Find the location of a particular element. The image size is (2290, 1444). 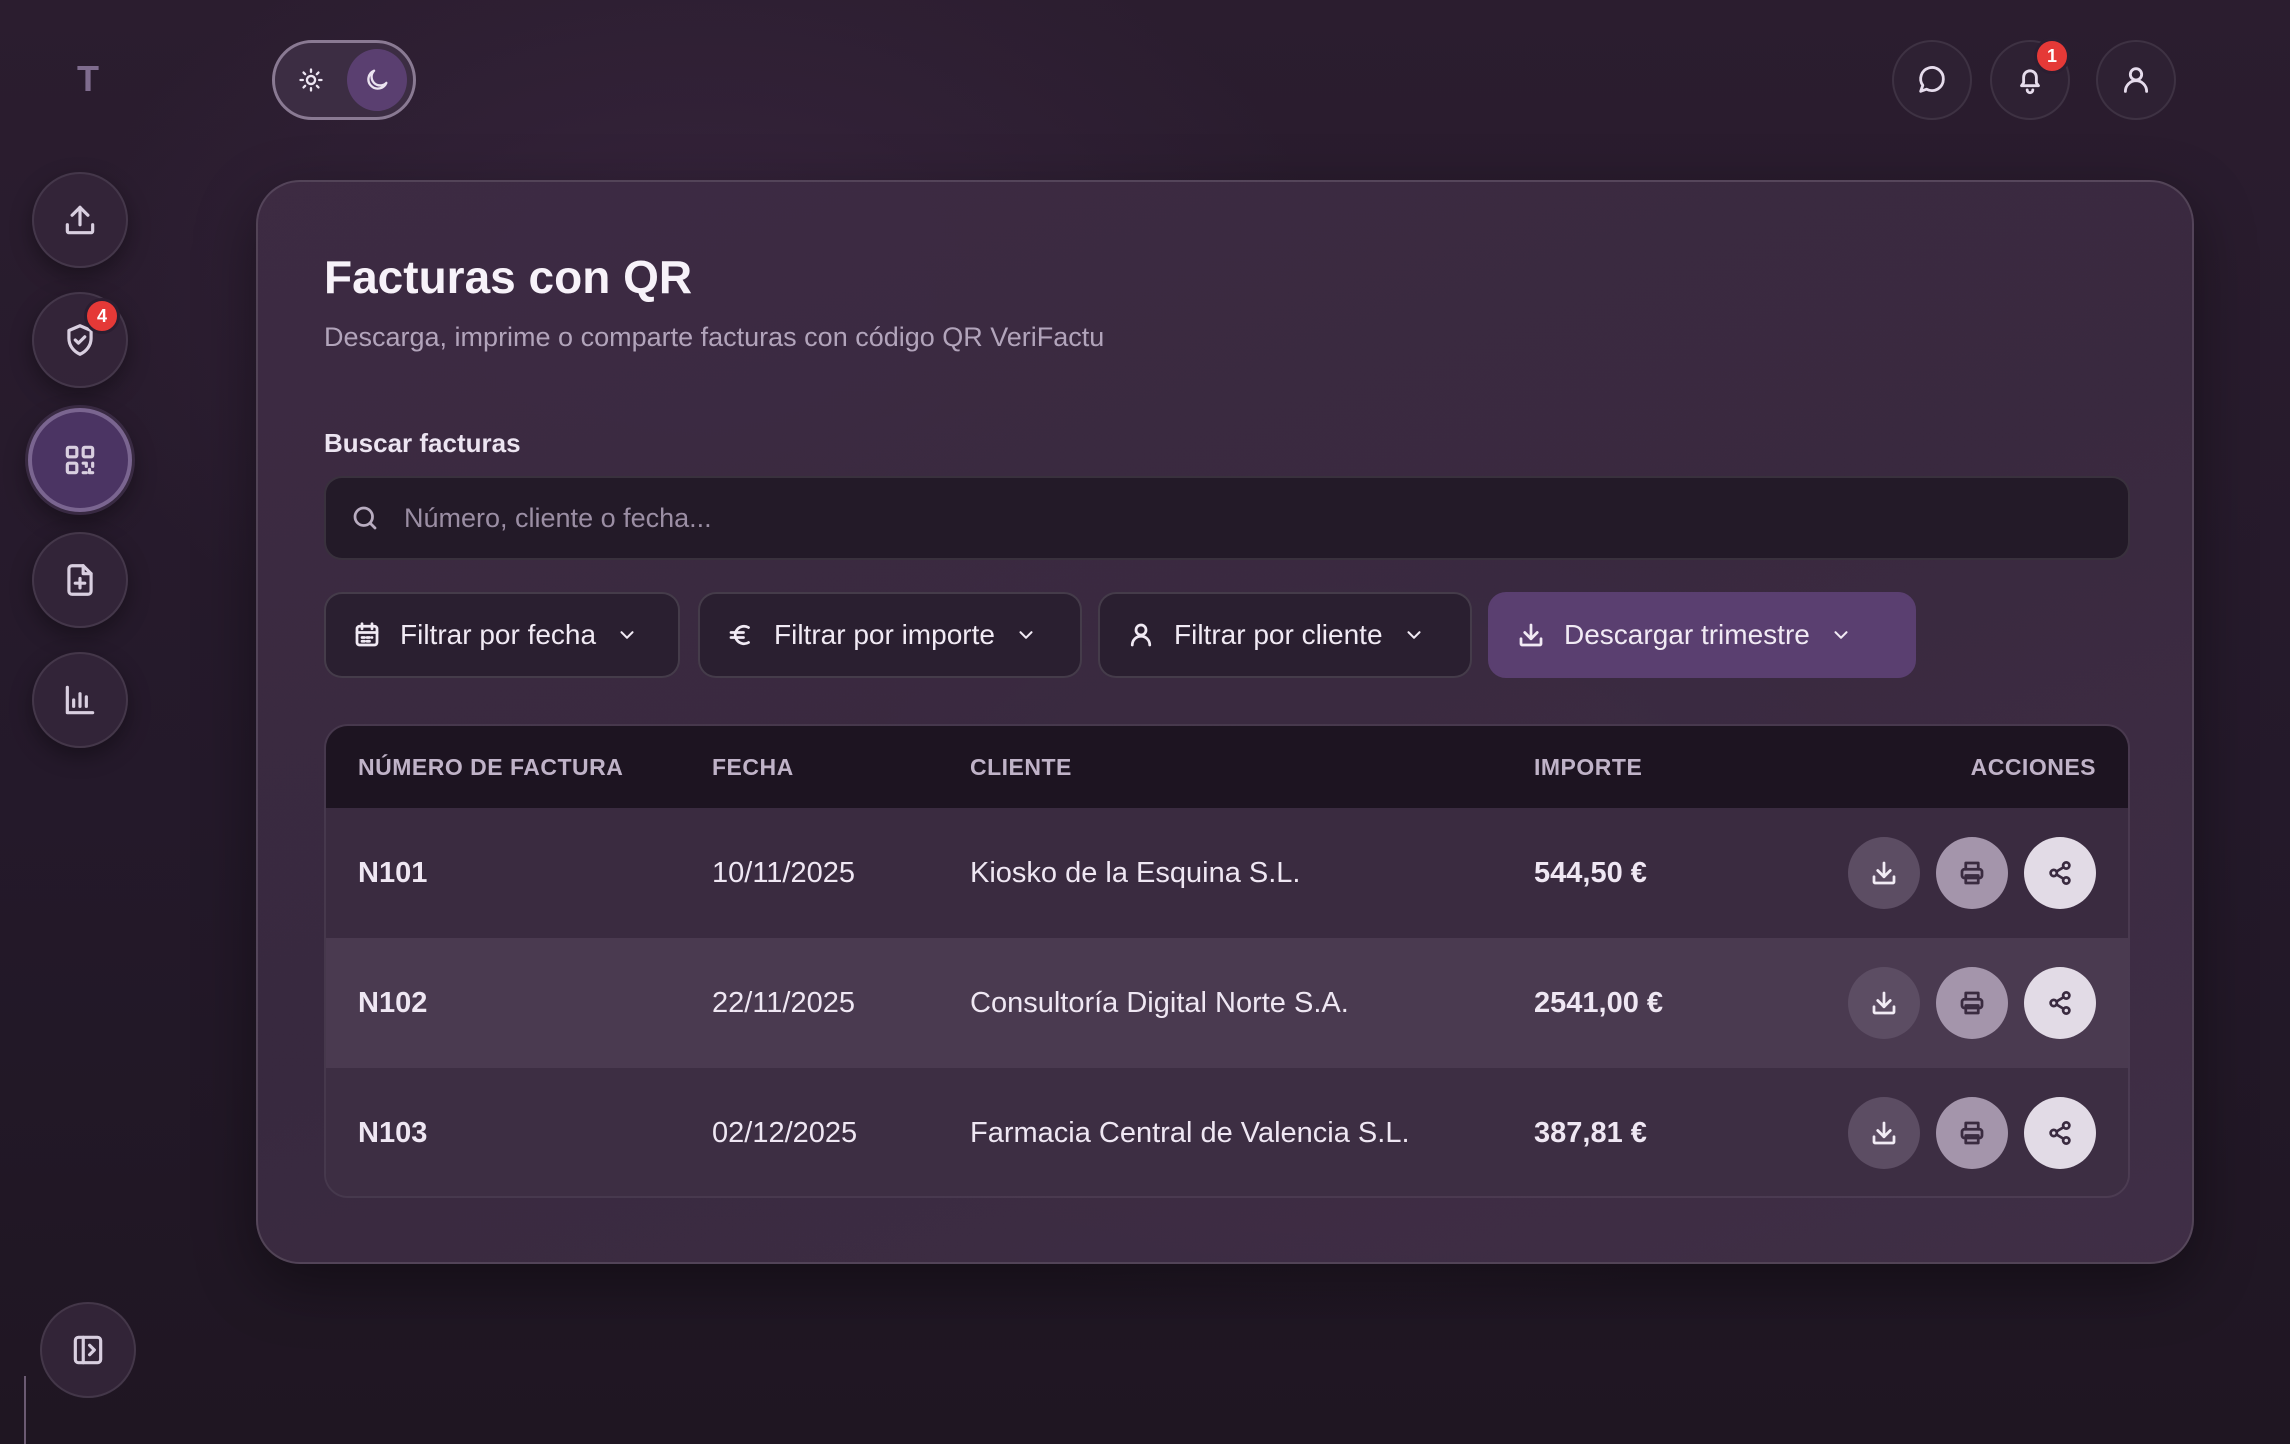

sidebar-collapse-button is located at coordinates (88, 1350).